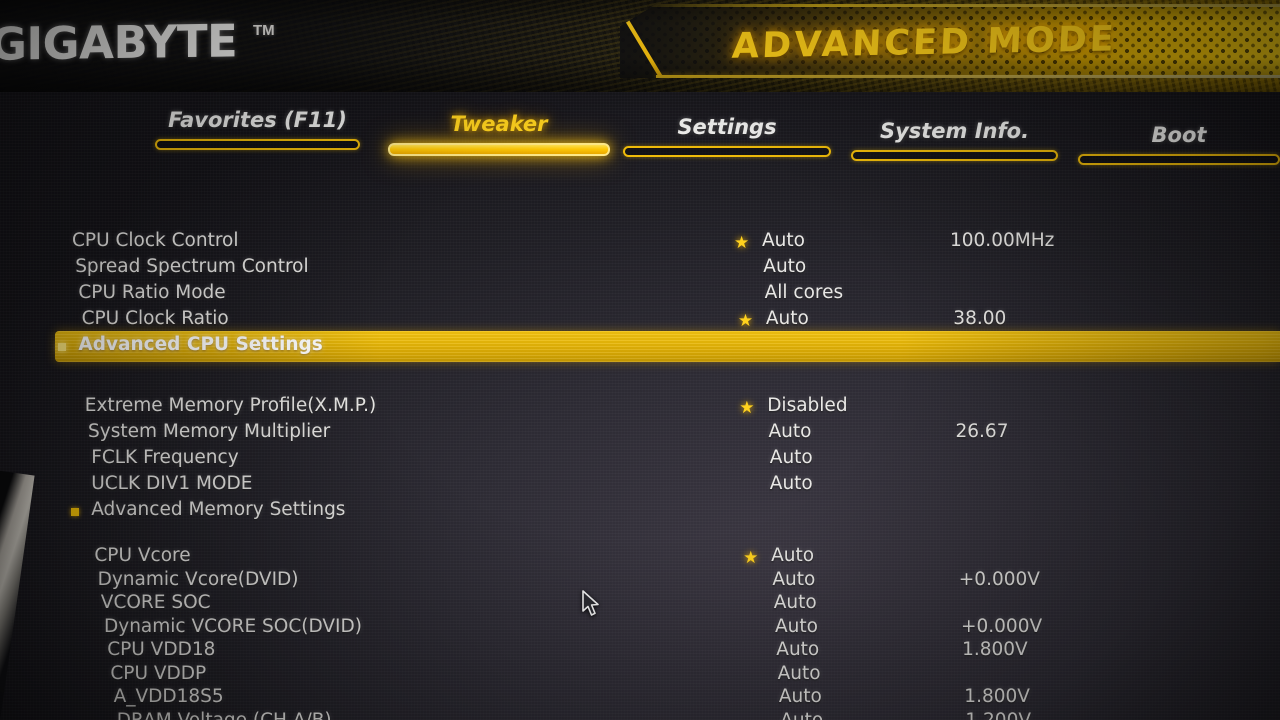 This screenshot has height=720, width=1280. What do you see at coordinates (640, 512) in the screenshot?
I see `settings-row: Advanced Memory Settings` at bounding box center [640, 512].